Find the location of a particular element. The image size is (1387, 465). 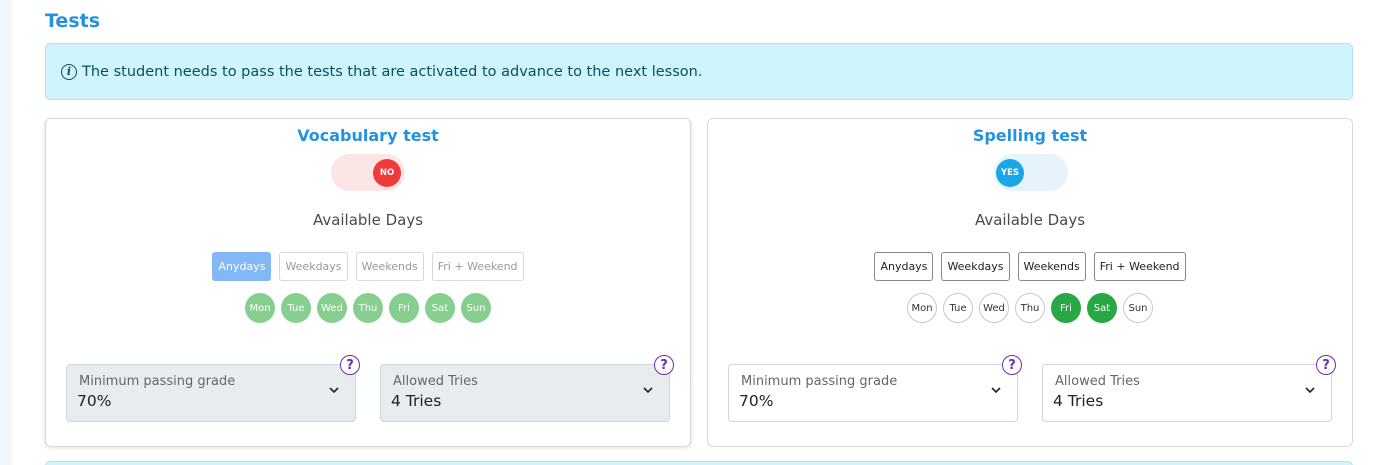

next-section-alert is located at coordinates (699, 463).